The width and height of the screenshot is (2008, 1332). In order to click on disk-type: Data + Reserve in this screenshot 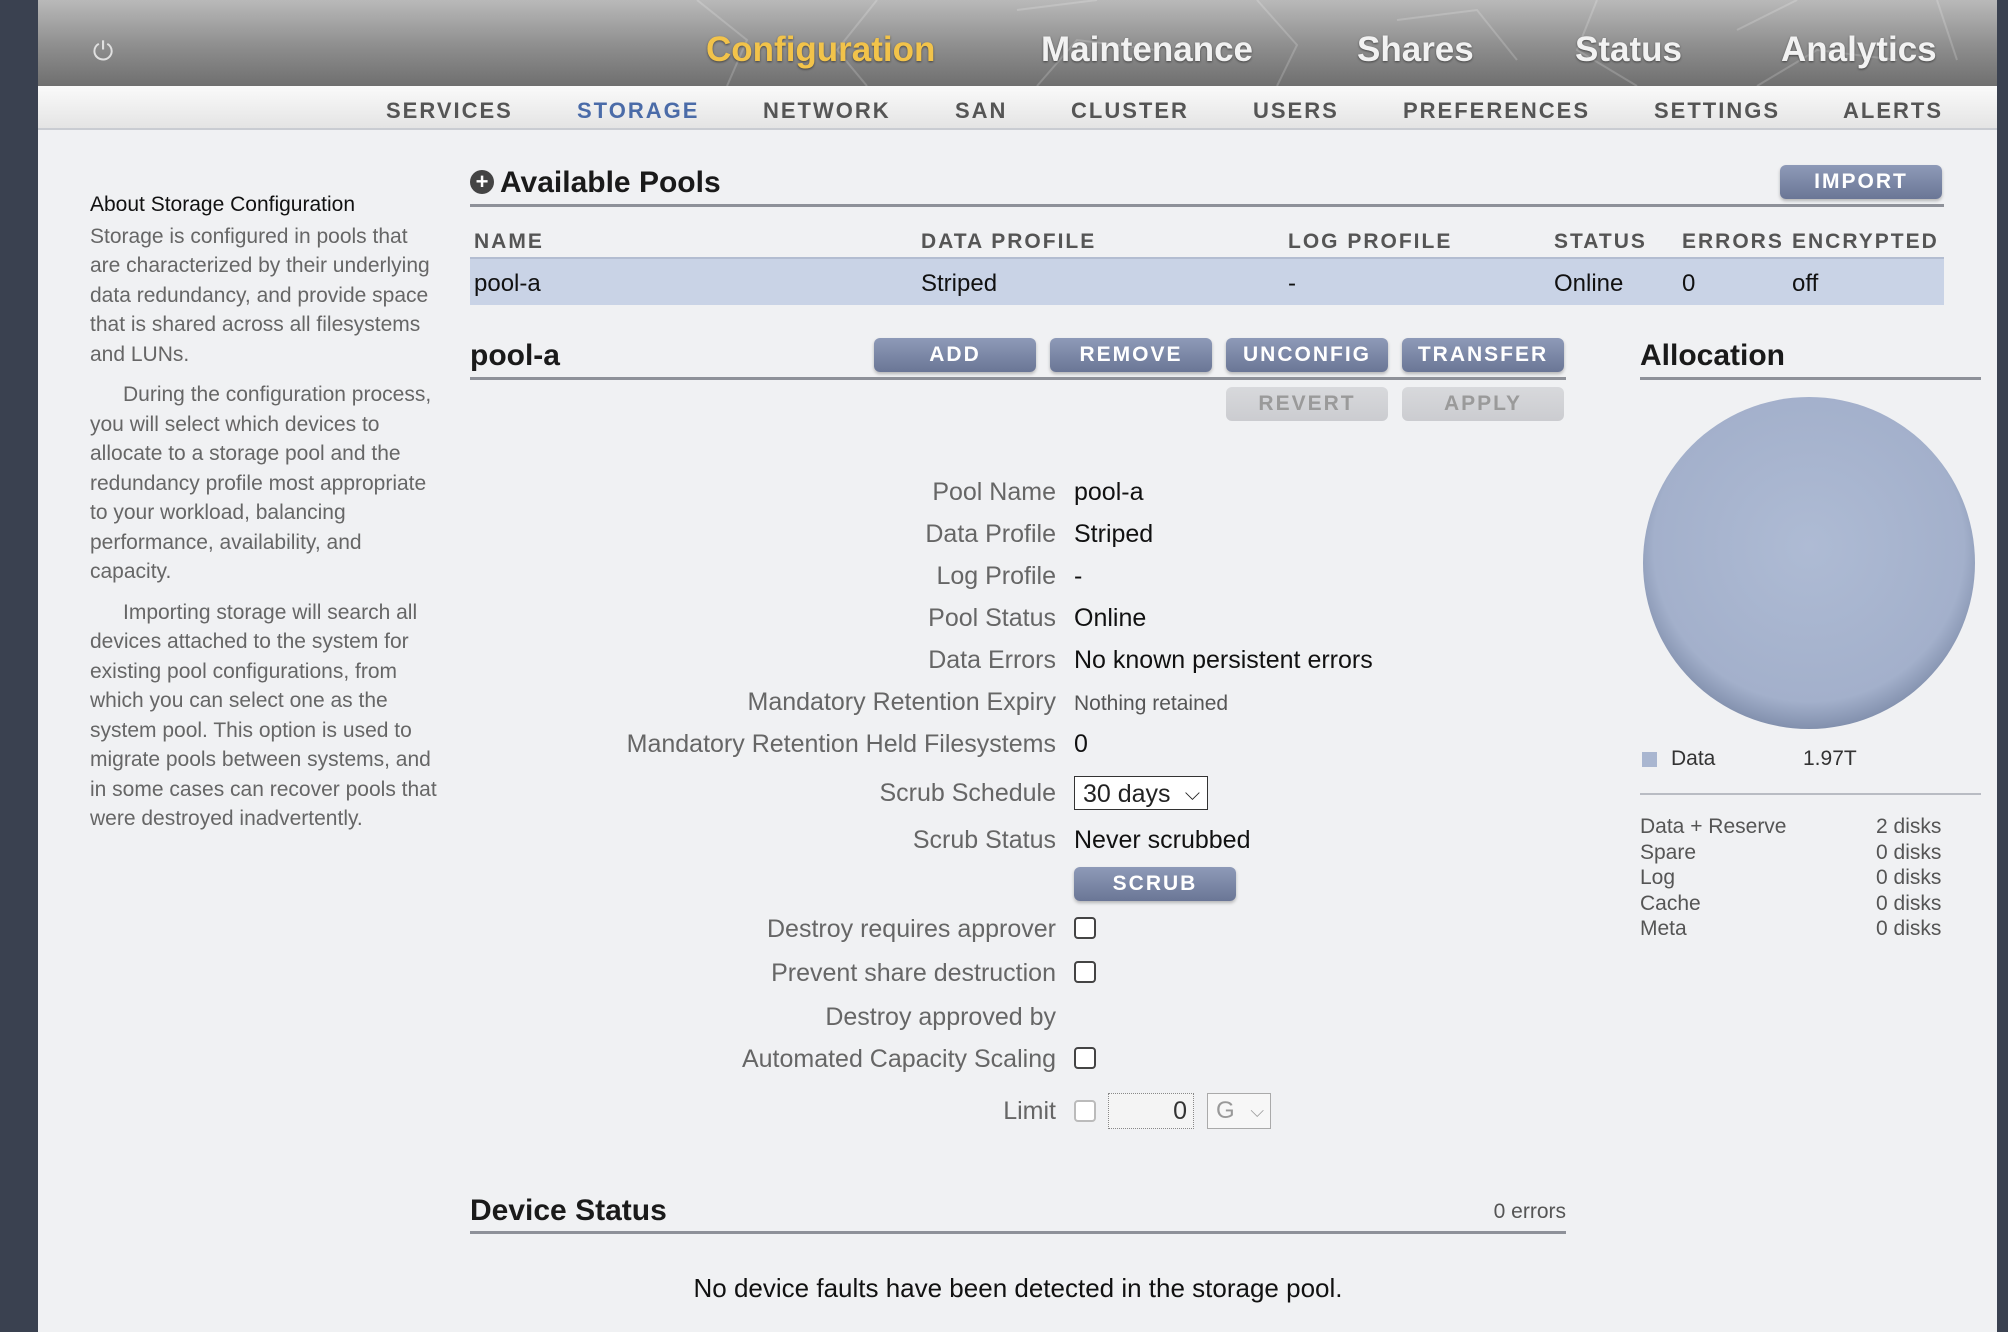, I will do `click(1713, 826)`.